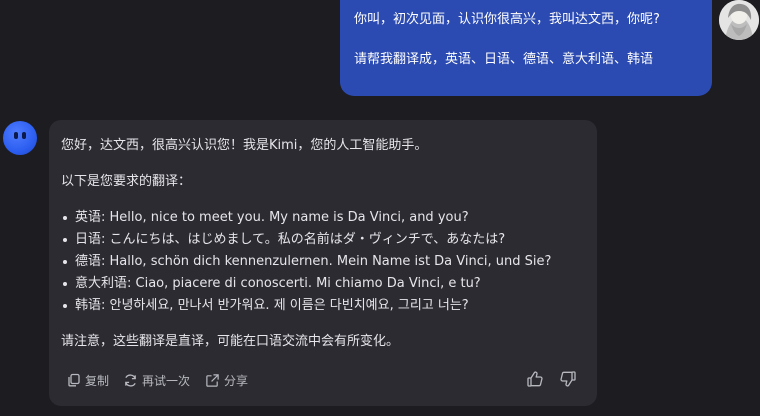 This screenshot has height=416, width=760. Describe the element at coordinates (166, 380) in the screenshot. I see `retry-label: 再试一次` at that location.